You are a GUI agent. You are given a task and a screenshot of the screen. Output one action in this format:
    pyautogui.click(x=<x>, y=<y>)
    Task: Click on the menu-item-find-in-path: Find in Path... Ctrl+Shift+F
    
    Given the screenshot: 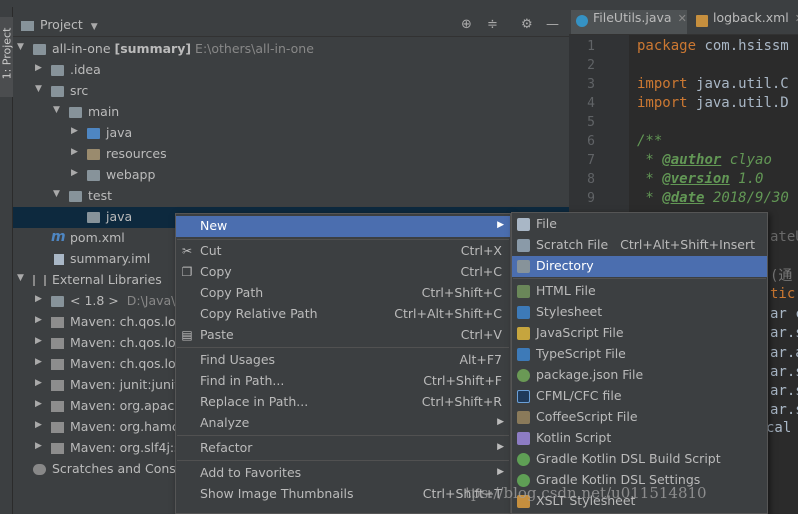 What is the action you would take?
    pyautogui.click(x=343, y=381)
    